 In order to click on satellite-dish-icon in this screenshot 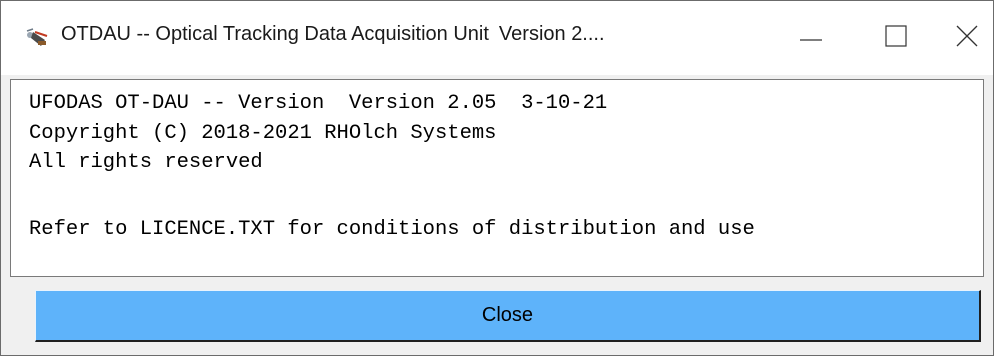, I will do `click(37, 37)`.